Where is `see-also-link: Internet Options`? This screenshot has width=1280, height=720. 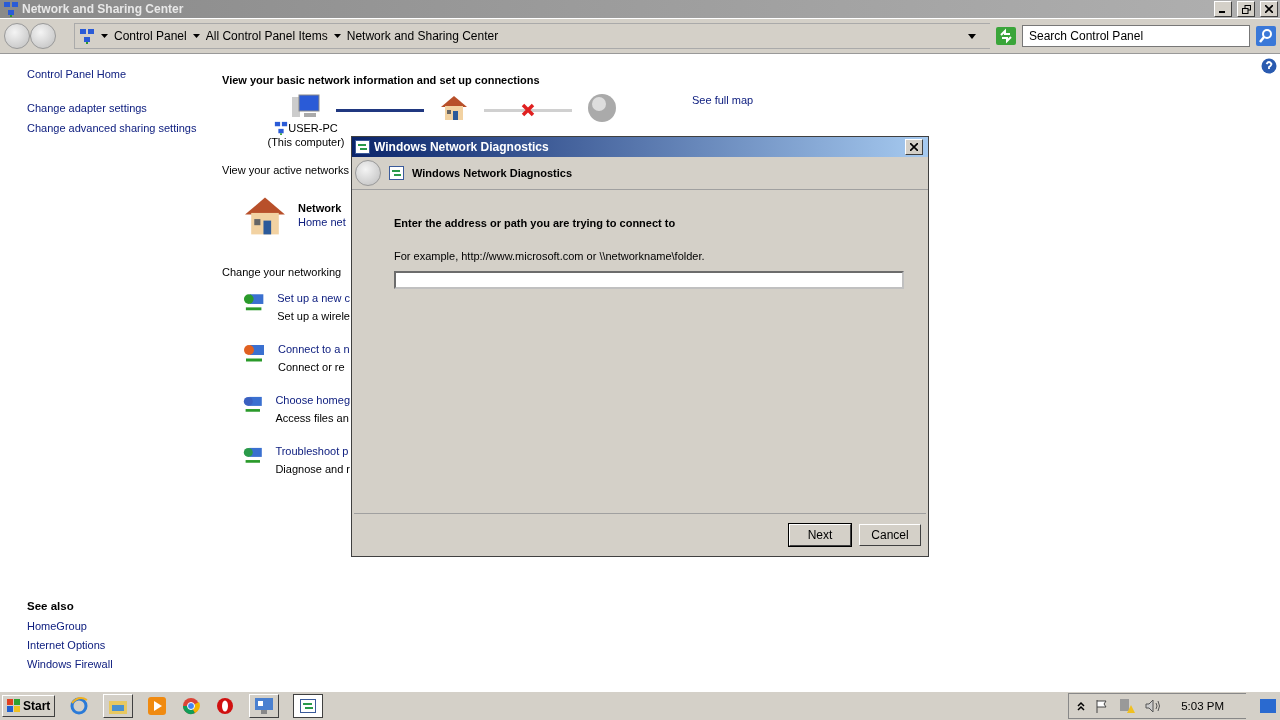
see-also-link: Internet Options is located at coordinates (124, 645).